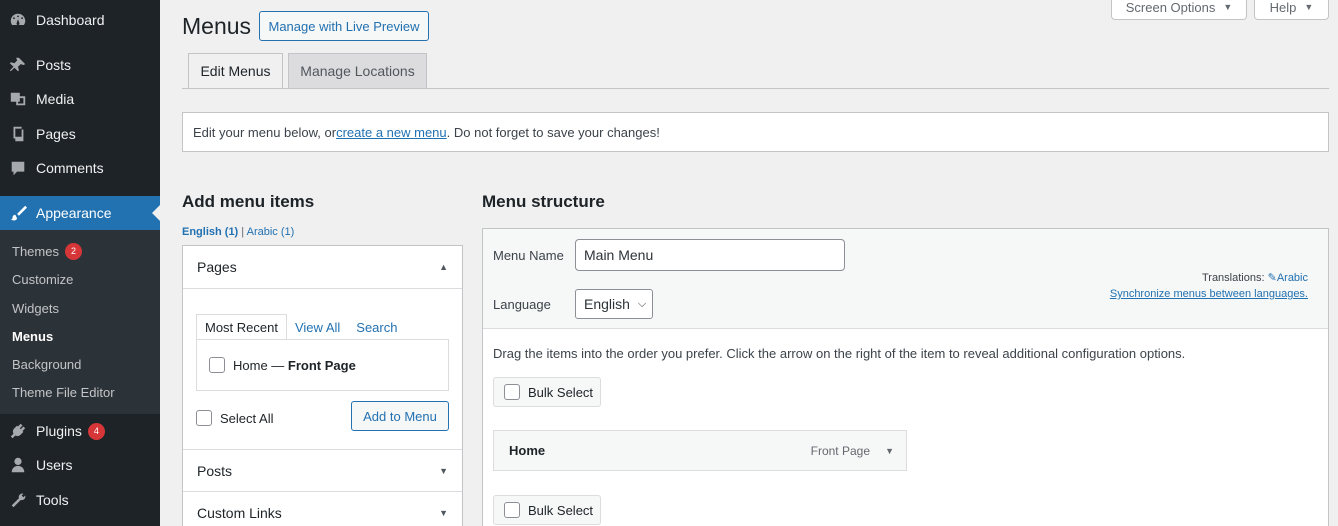  I want to click on chevron-down-icon: ⌵, so click(642, 303).